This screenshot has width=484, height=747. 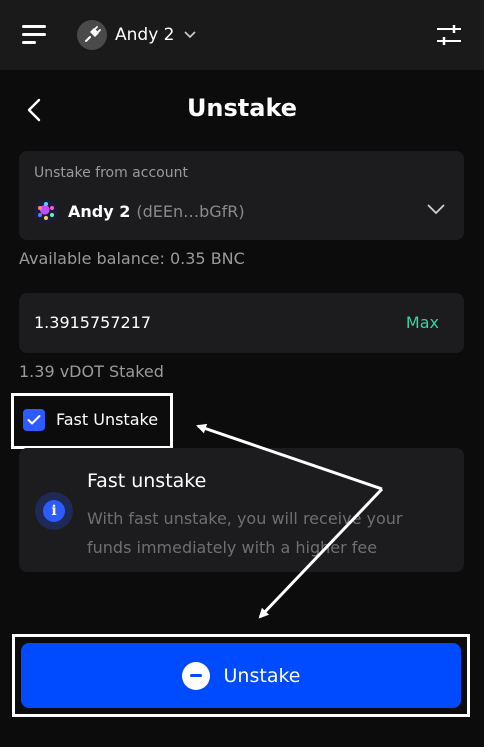 I want to click on selected-account: Andy 2 (dEEn…bGfR), so click(x=139, y=211).